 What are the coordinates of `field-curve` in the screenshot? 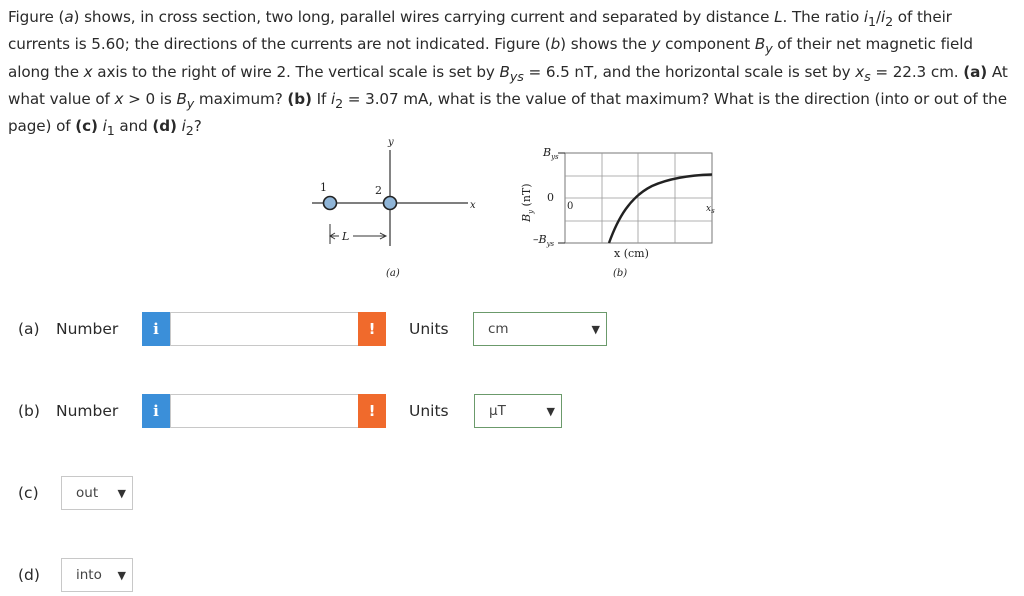 It's located at (660, 208).